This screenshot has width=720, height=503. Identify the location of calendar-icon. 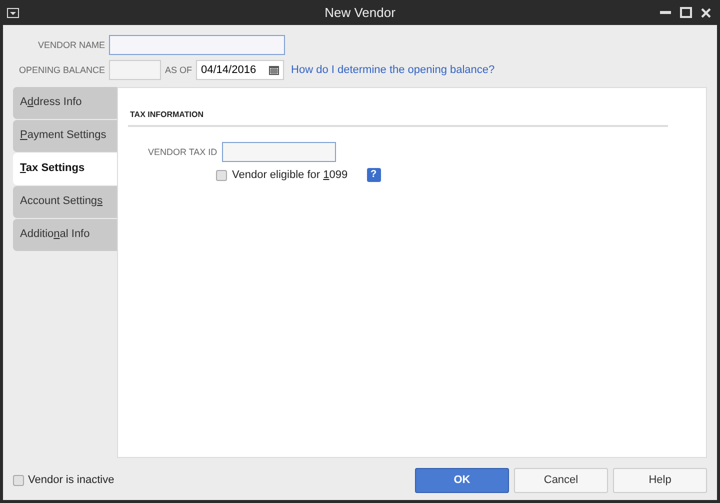
(274, 70).